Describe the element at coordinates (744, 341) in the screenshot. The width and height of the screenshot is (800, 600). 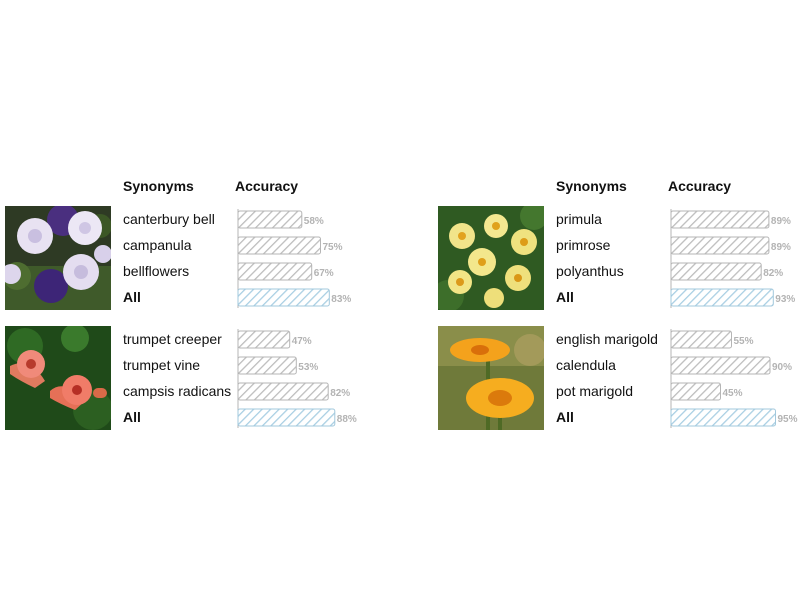
I see `value-label: 55%` at that location.